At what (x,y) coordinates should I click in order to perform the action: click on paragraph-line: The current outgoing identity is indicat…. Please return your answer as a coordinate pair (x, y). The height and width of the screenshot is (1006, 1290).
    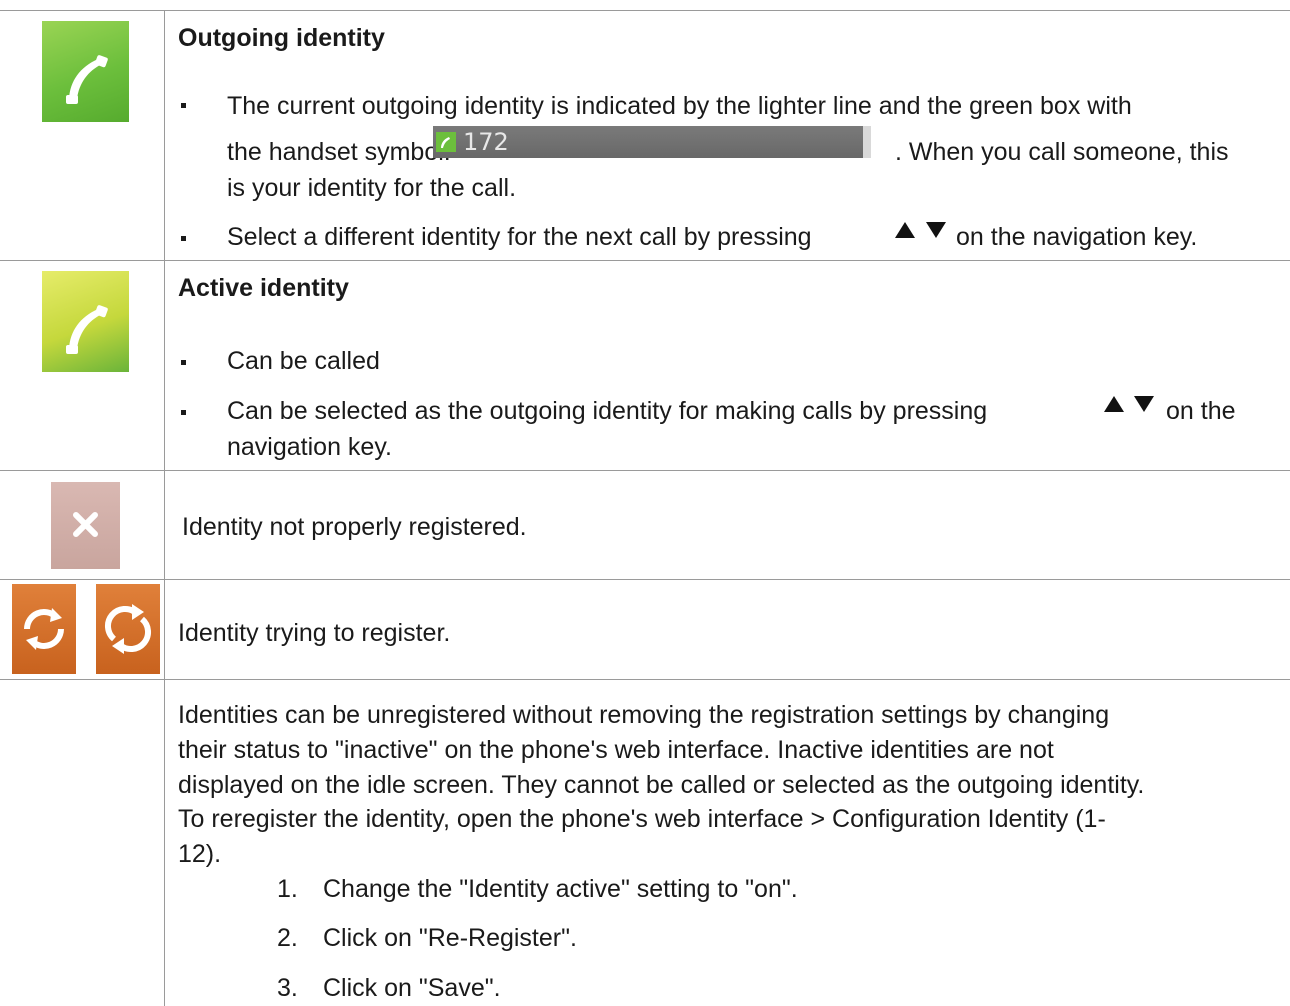
    Looking at the image, I should click on (679, 106).